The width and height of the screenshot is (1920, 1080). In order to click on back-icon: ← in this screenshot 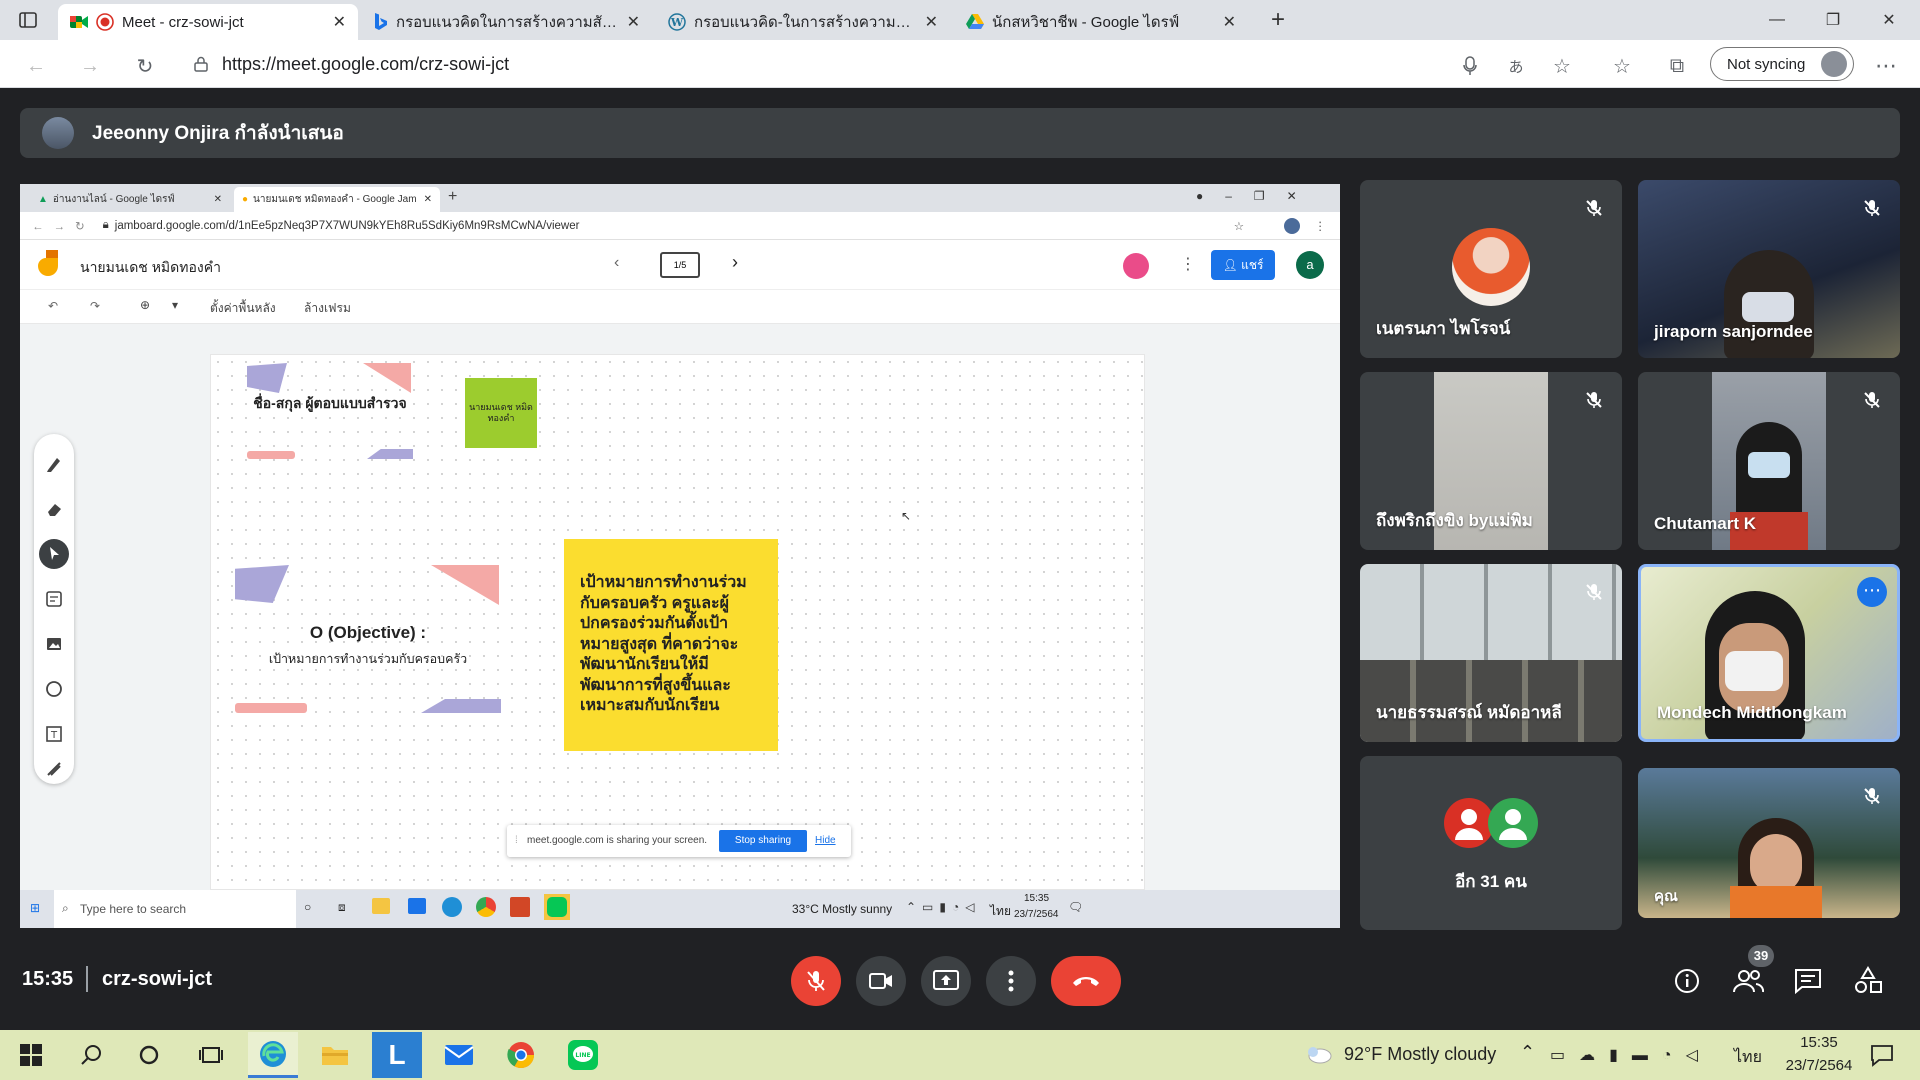, I will do `click(36, 66)`.